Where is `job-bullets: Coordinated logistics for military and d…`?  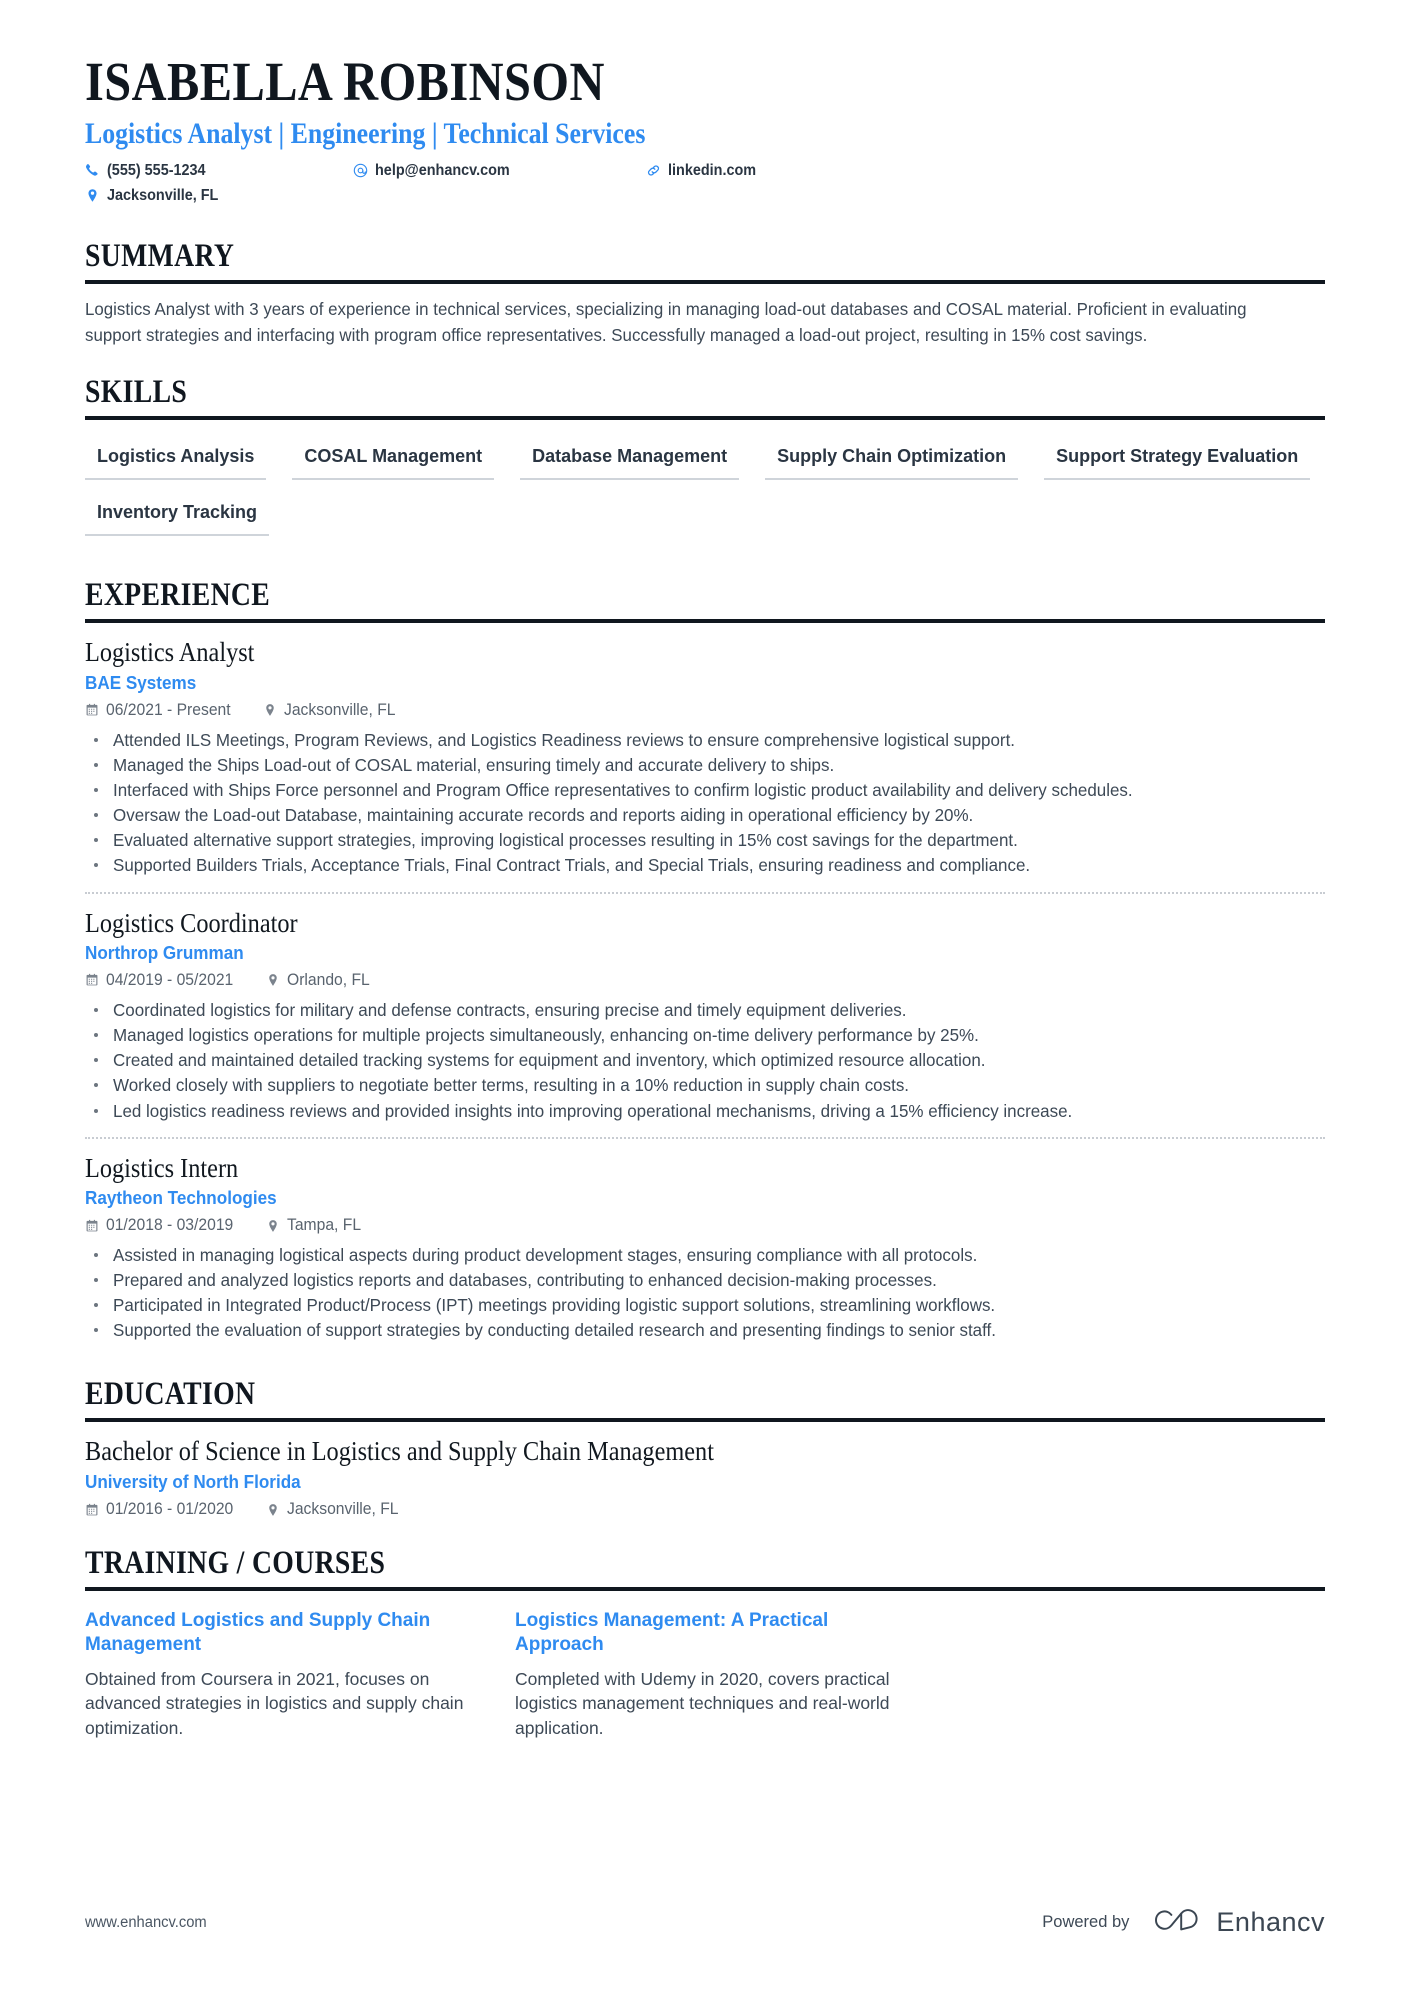 job-bullets: Coordinated logistics for military and d… is located at coordinates (705, 1060).